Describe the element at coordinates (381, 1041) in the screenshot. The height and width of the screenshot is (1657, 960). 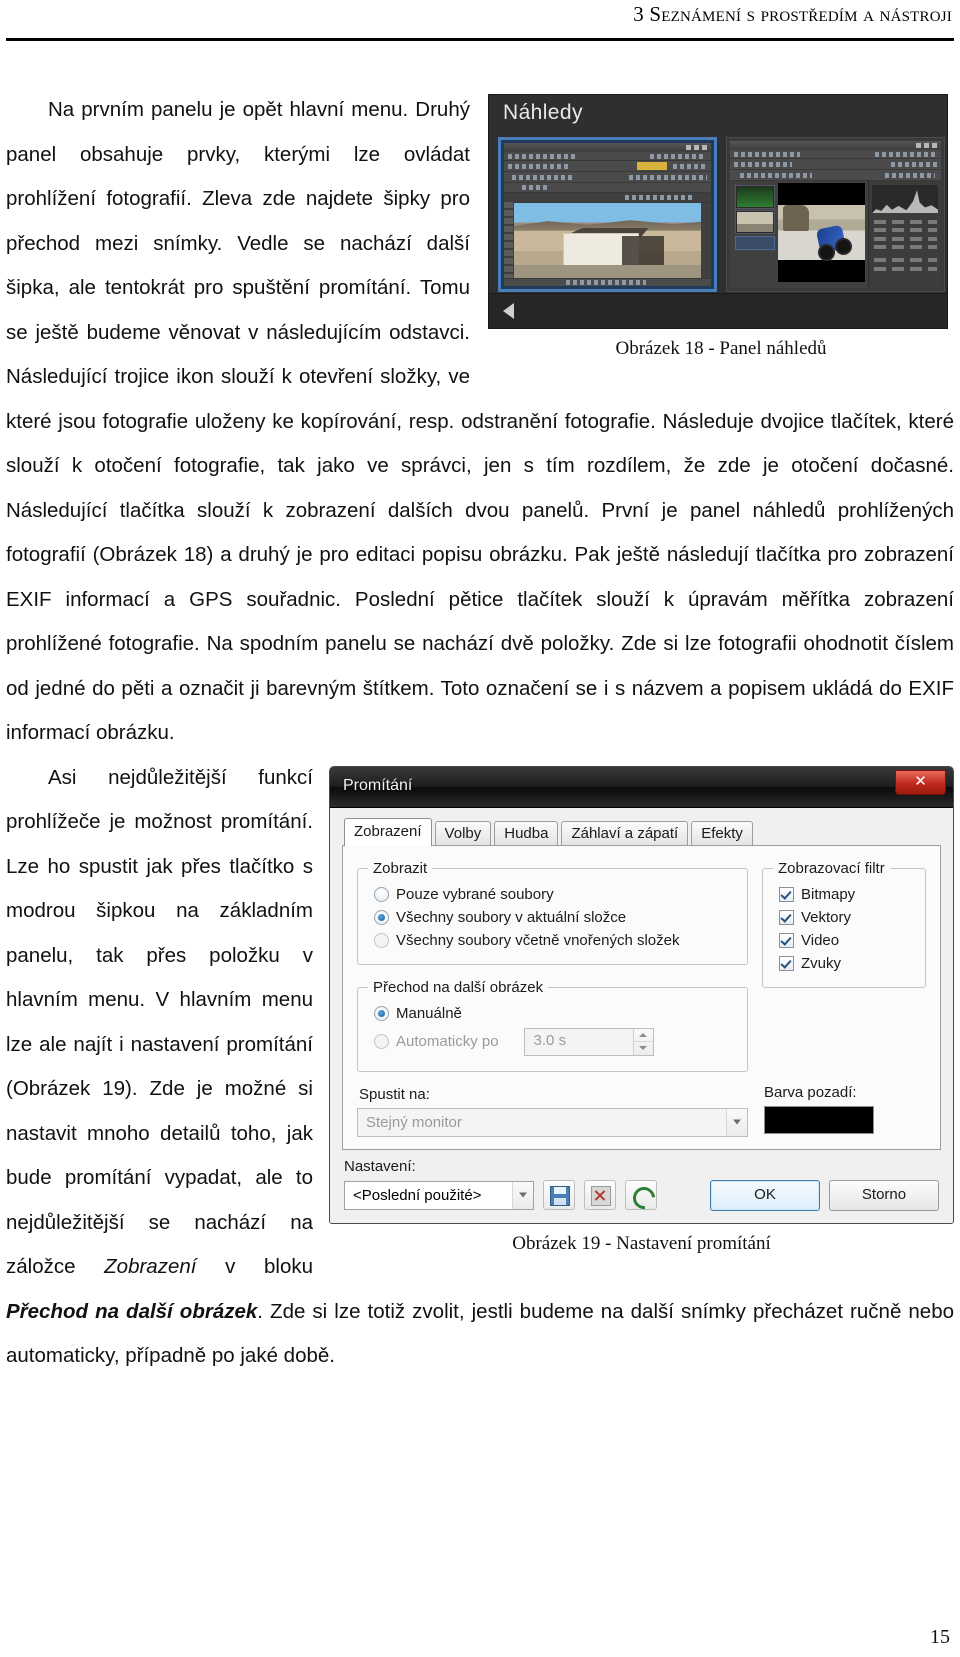
I see `radio-icon-automatic` at that location.